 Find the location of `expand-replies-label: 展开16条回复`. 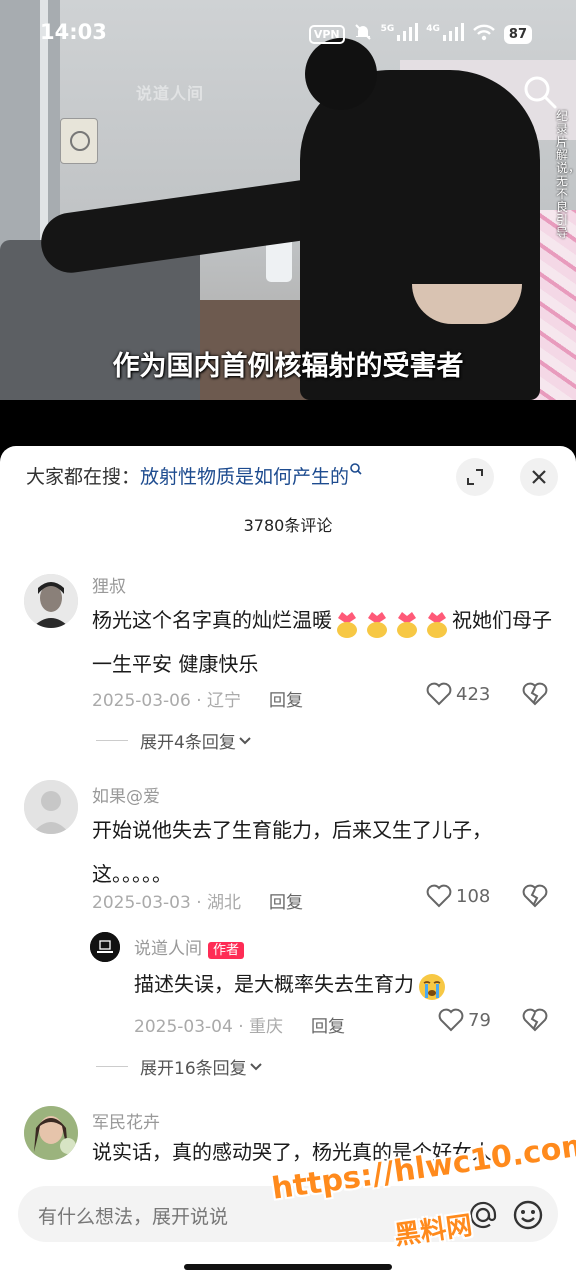

expand-replies-label: 展开16条回复 is located at coordinates (193, 1069).